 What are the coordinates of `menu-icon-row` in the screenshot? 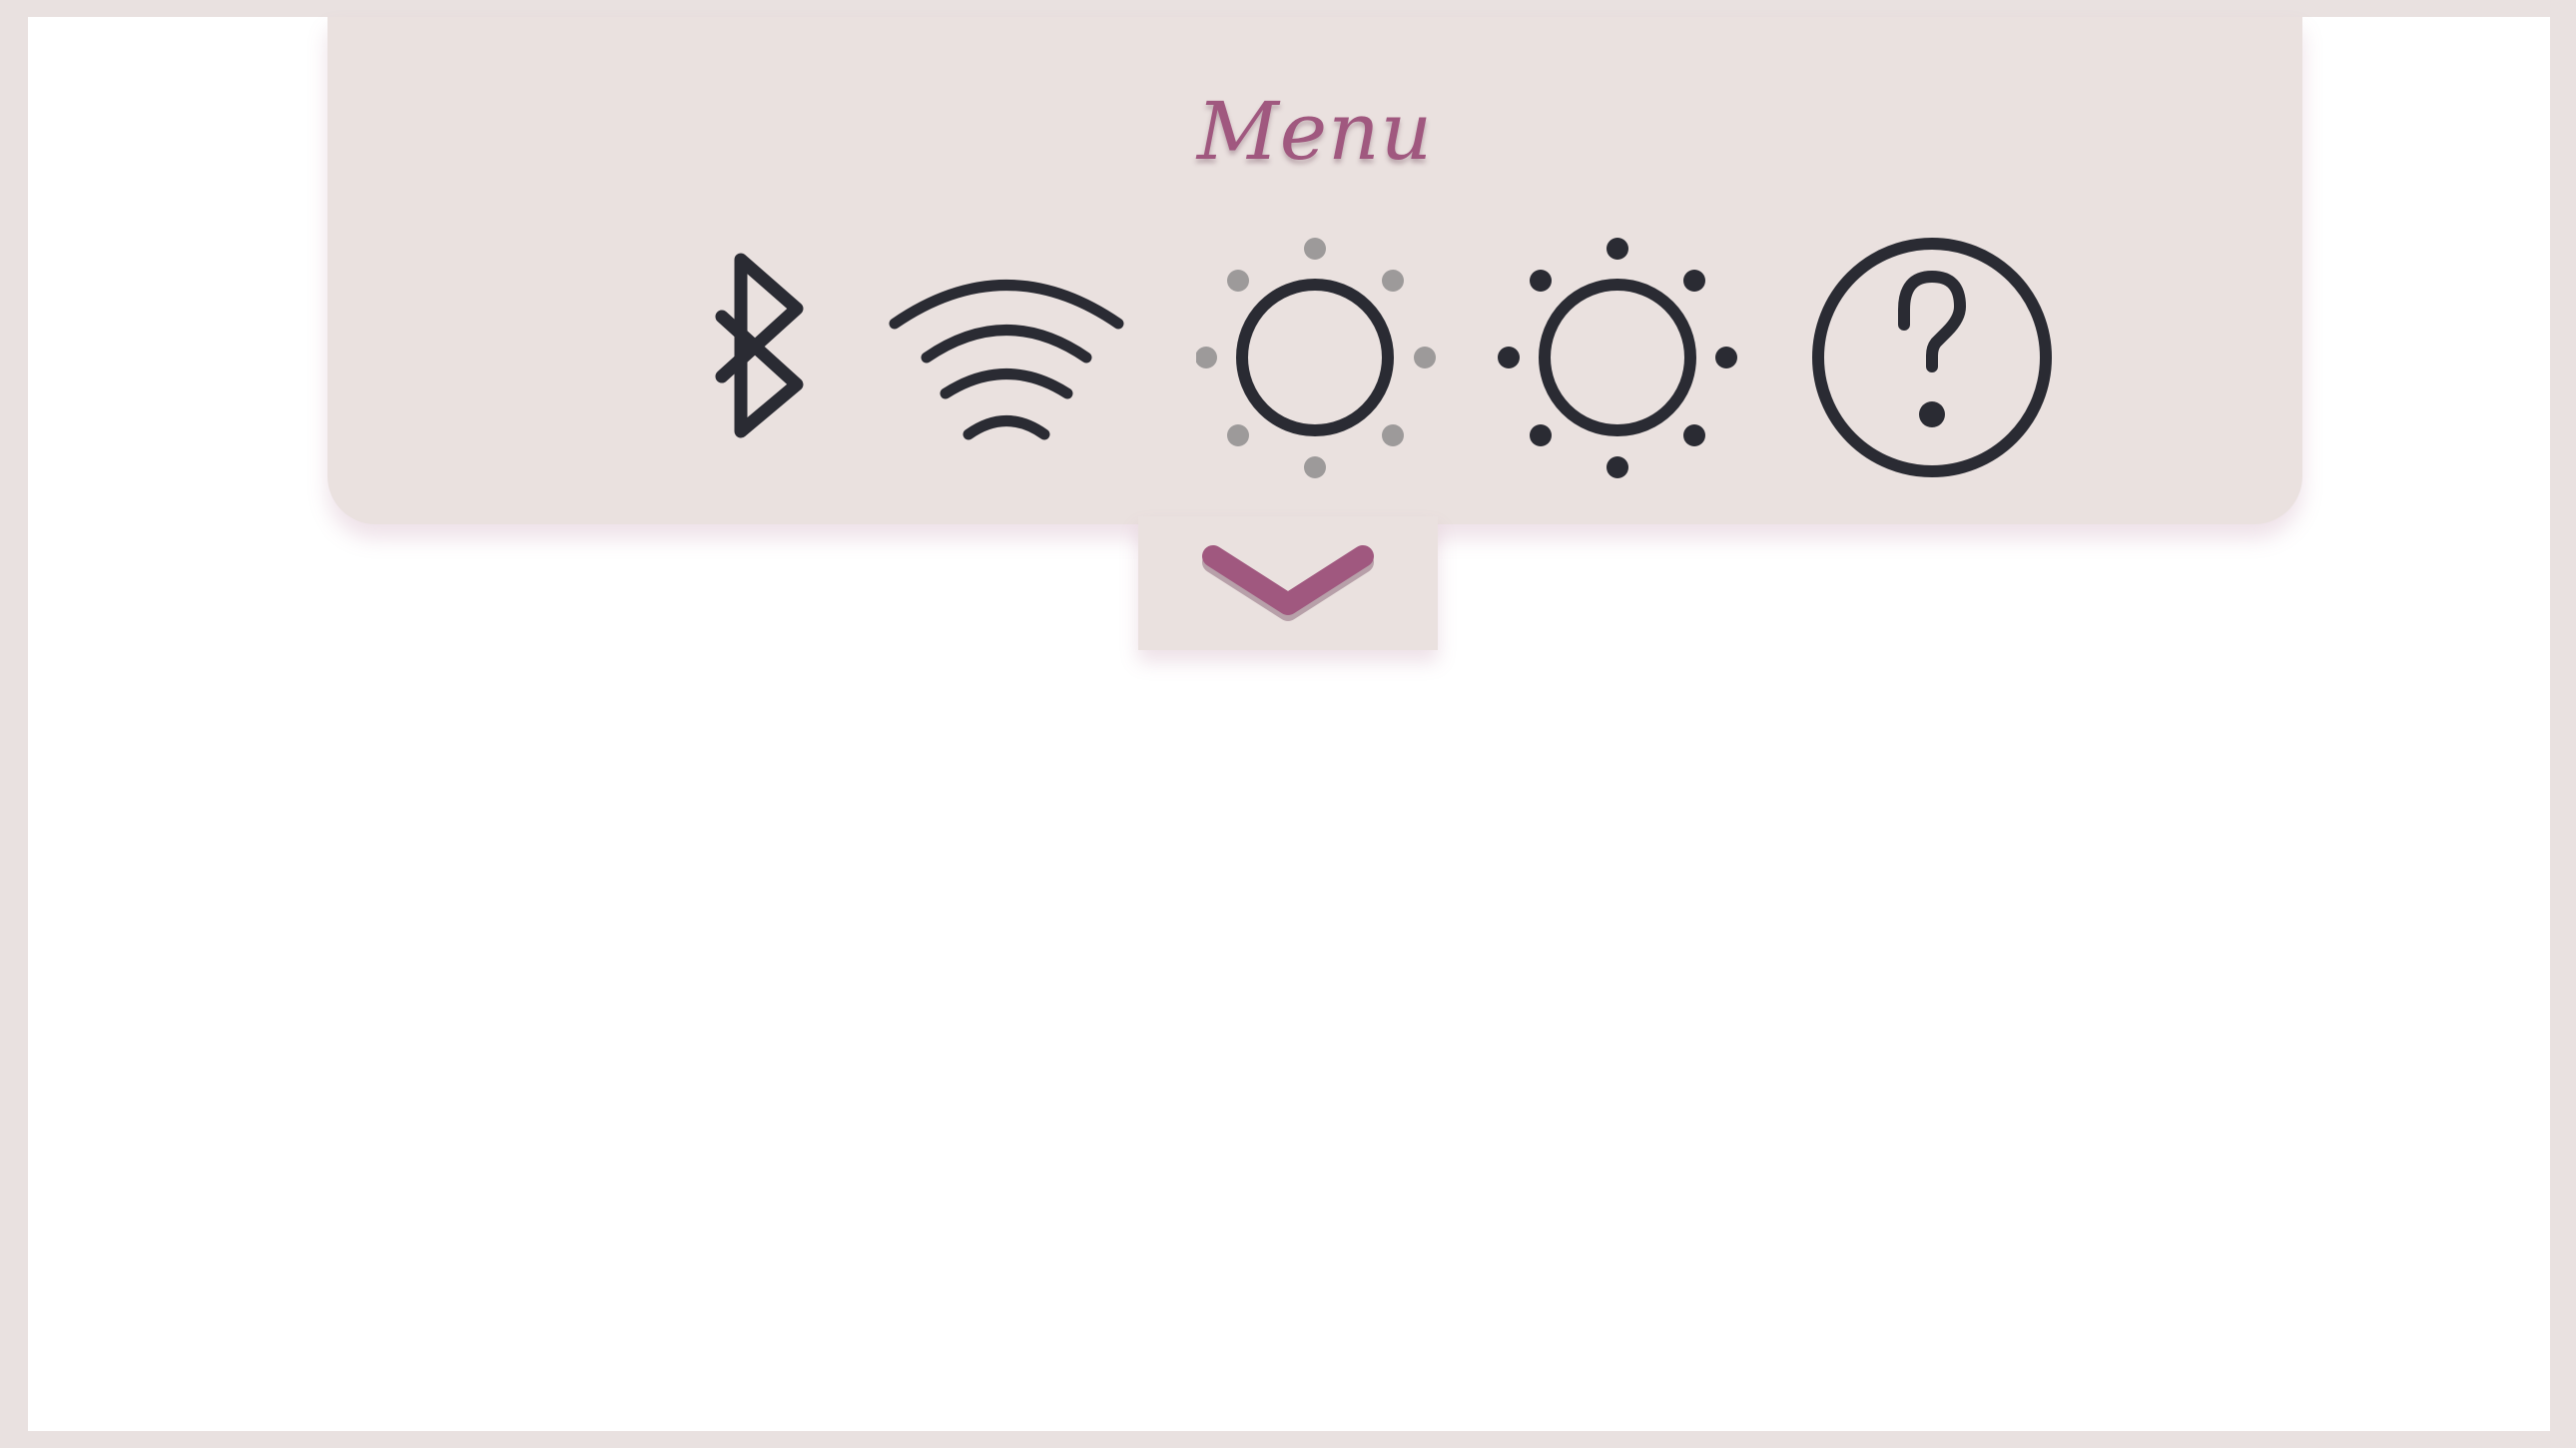 It's located at (1314, 356).